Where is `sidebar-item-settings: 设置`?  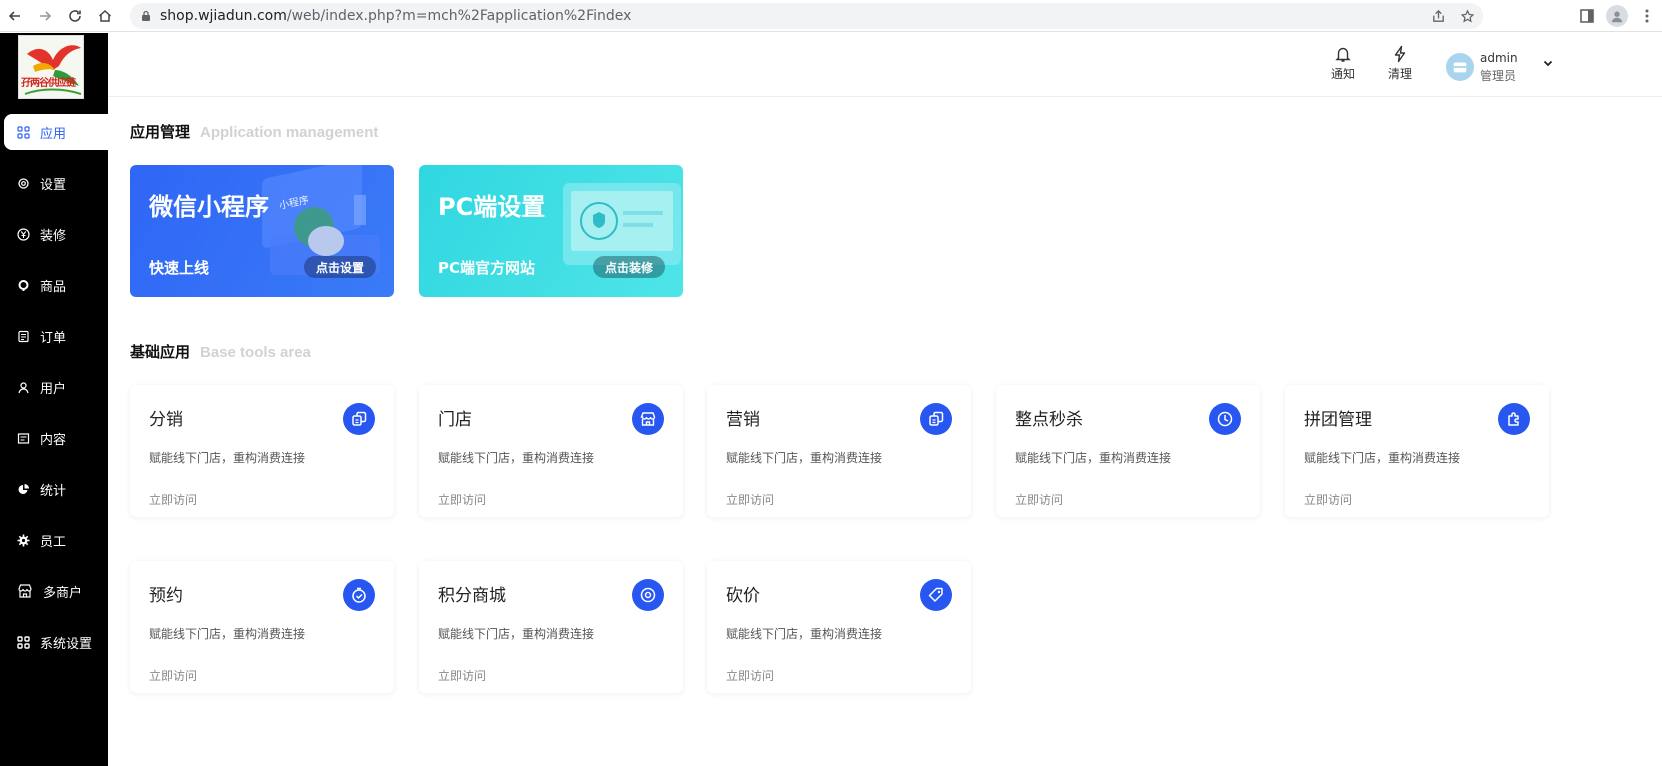 sidebar-item-settings: 设置 is located at coordinates (54, 183).